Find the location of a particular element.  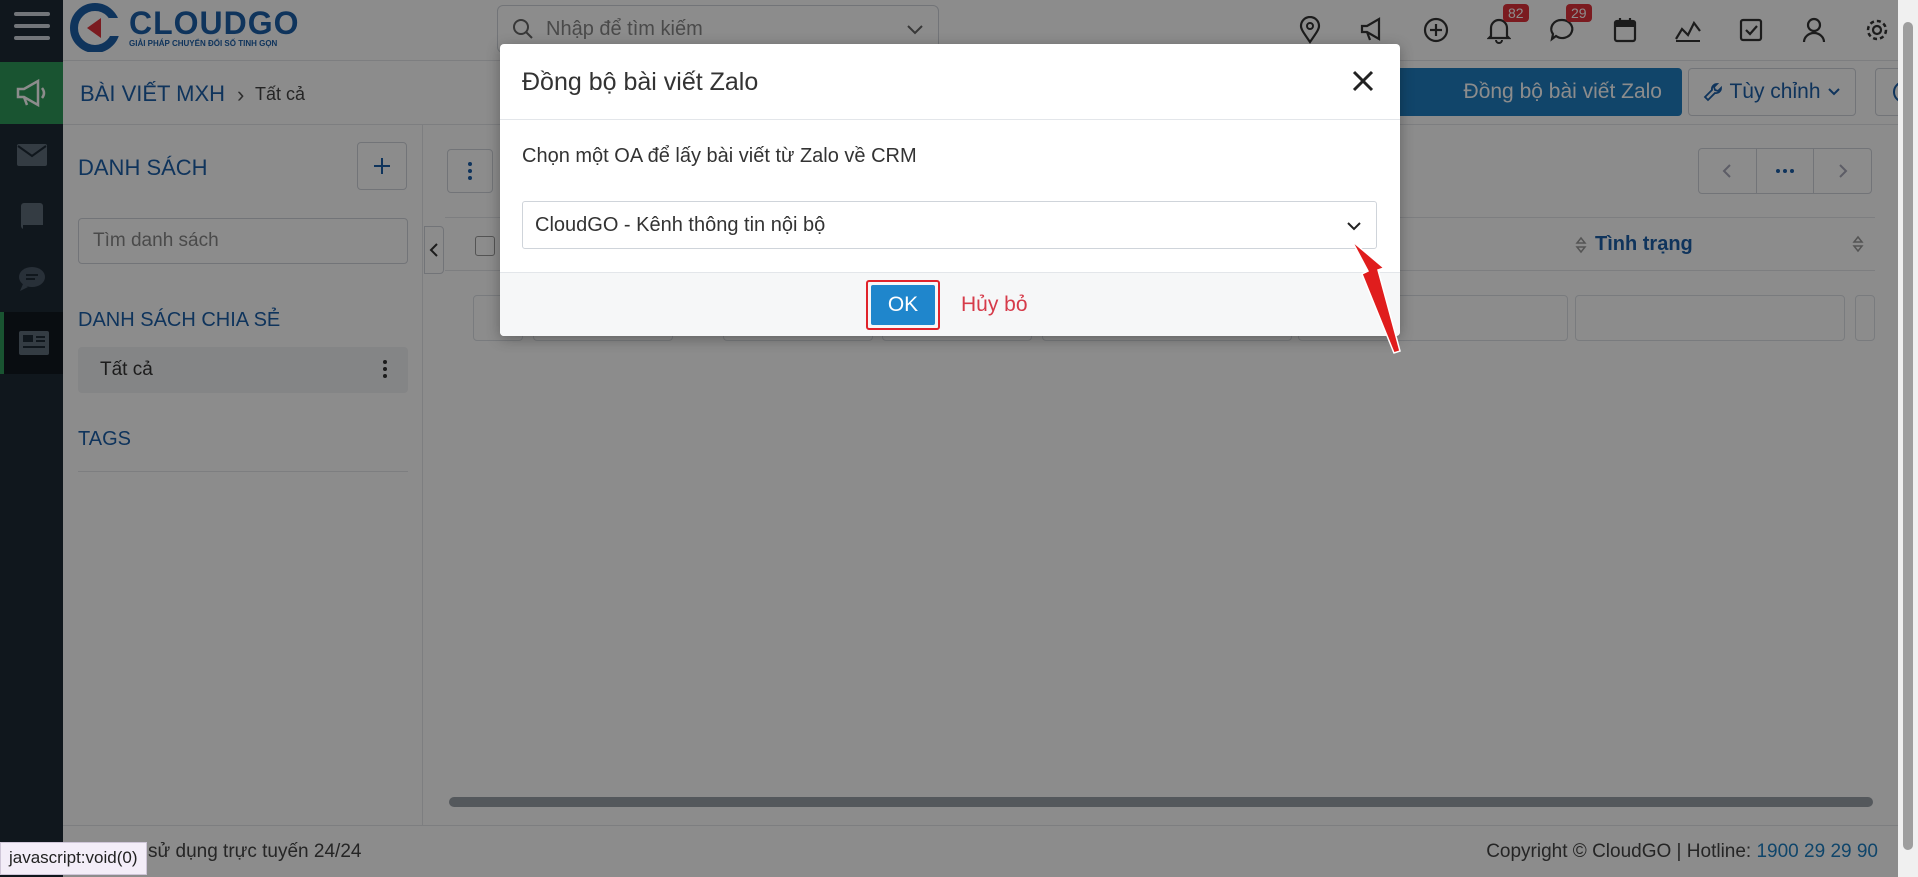

modal-header: Đồng bộ bài viết Zalo is located at coordinates (950, 82).